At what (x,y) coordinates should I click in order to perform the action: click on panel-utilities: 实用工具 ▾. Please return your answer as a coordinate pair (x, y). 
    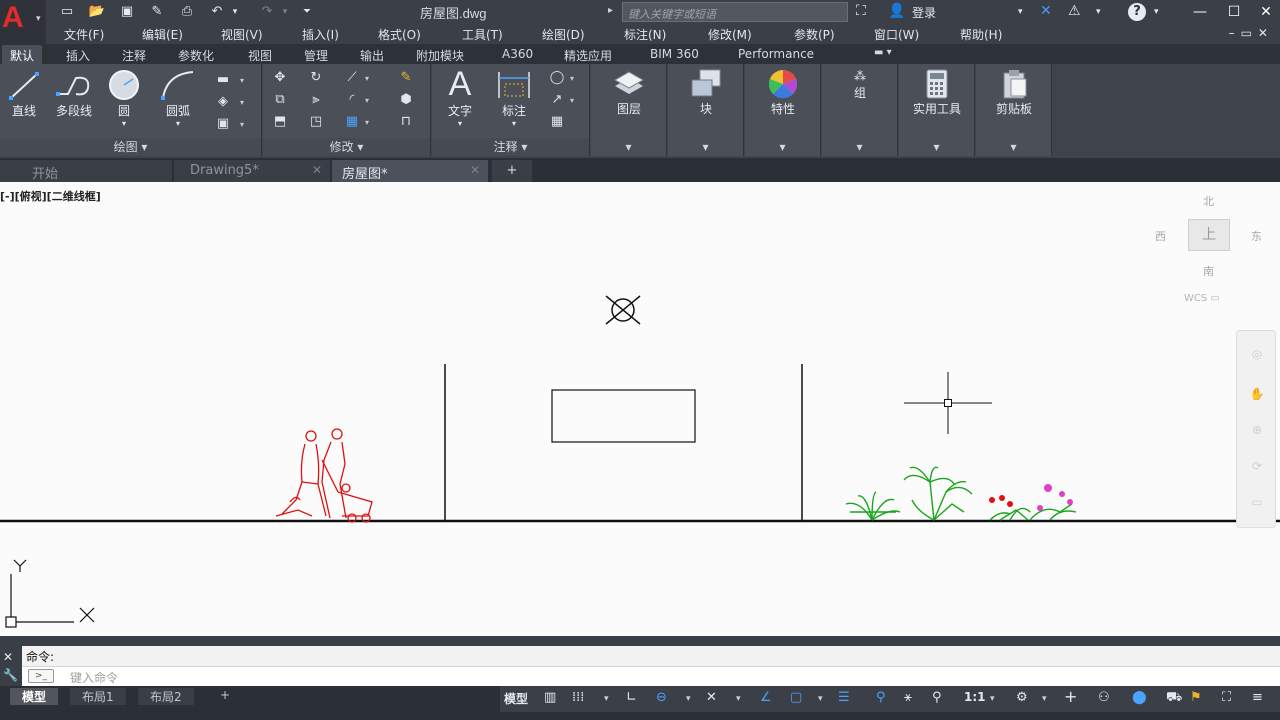
    Looking at the image, I should click on (937, 110).